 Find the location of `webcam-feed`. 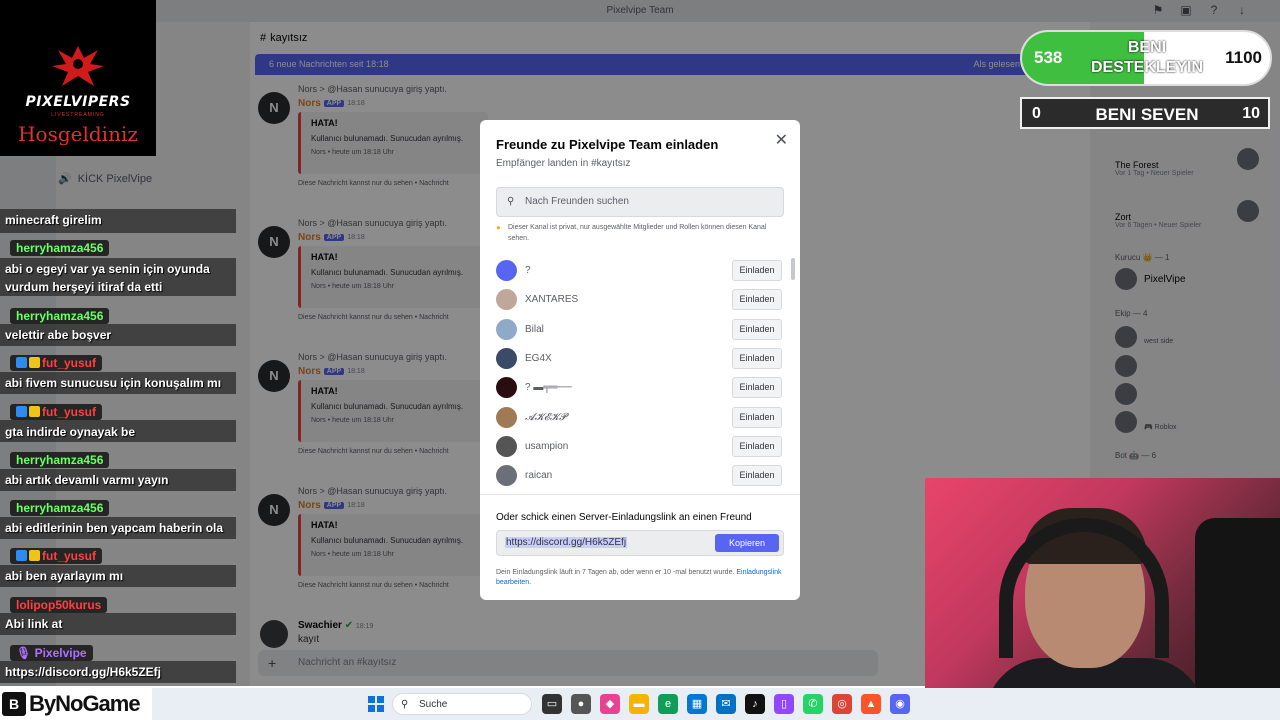

webcam-feed is located at coordinates (1102, 599).